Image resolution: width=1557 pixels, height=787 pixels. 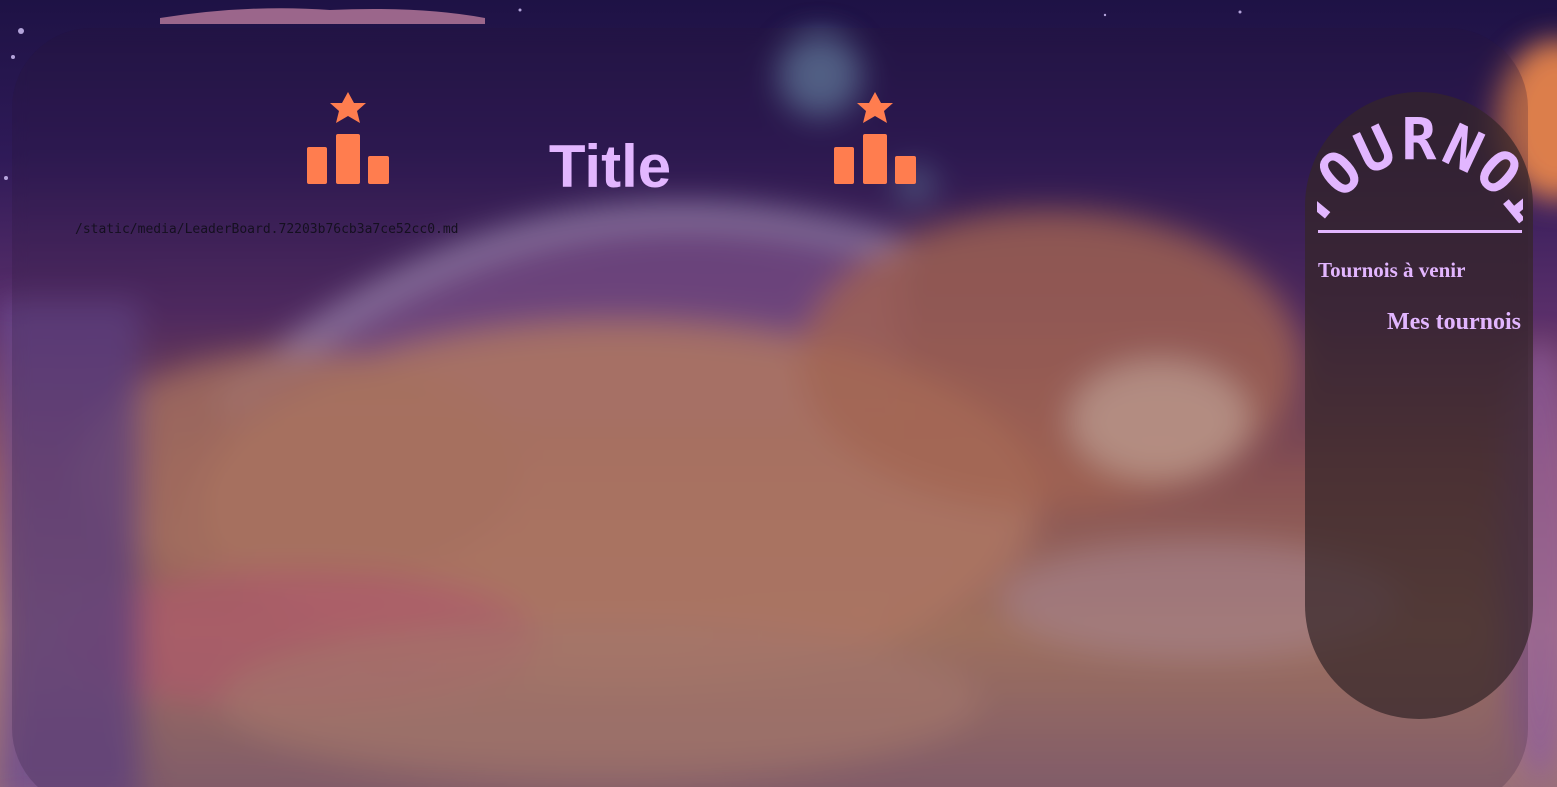 I want to click on tournoi-logo: TOURNOI, so click(x=1420, y=168).